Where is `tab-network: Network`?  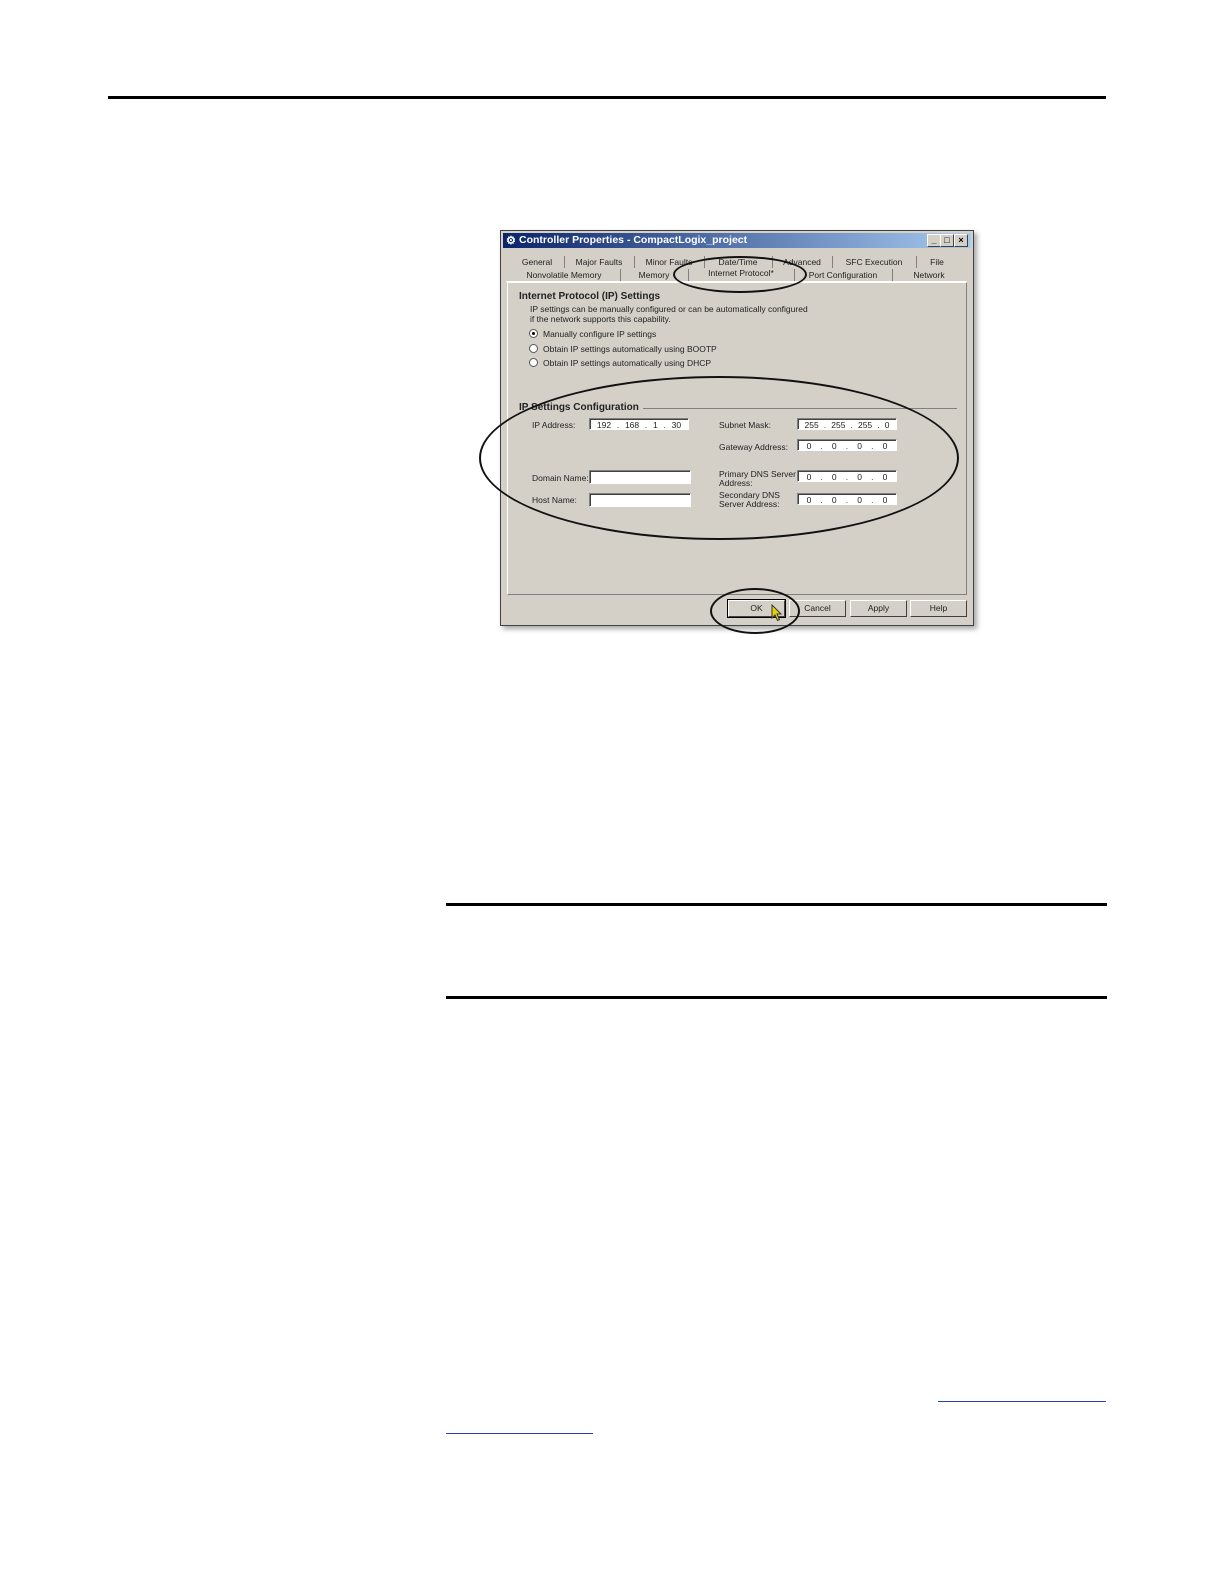
tab-network: Network is located at coordinates (929, 275).